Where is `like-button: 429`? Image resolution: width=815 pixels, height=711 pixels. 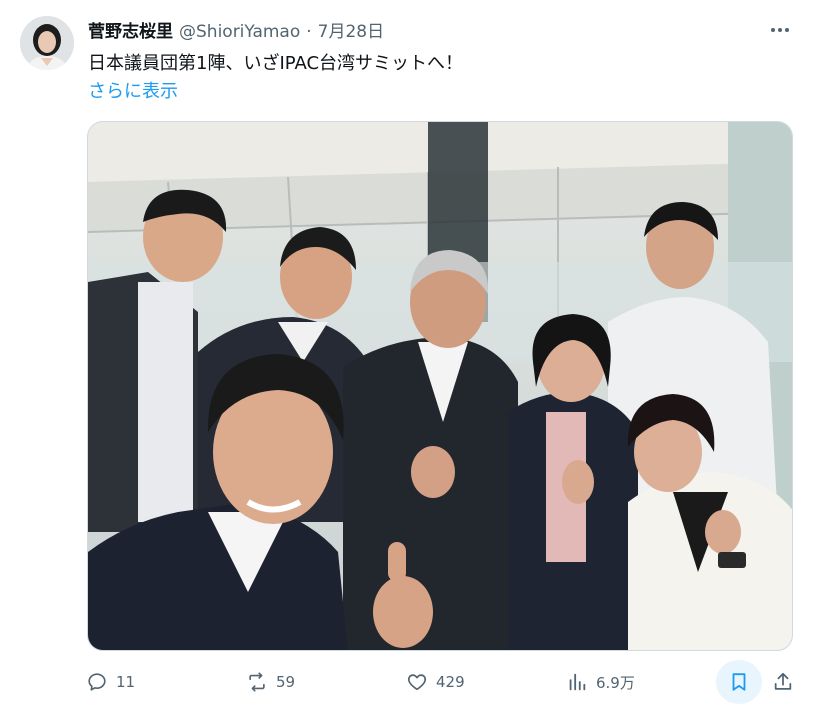 like-button: 429 is located at coordinates (435, 682).